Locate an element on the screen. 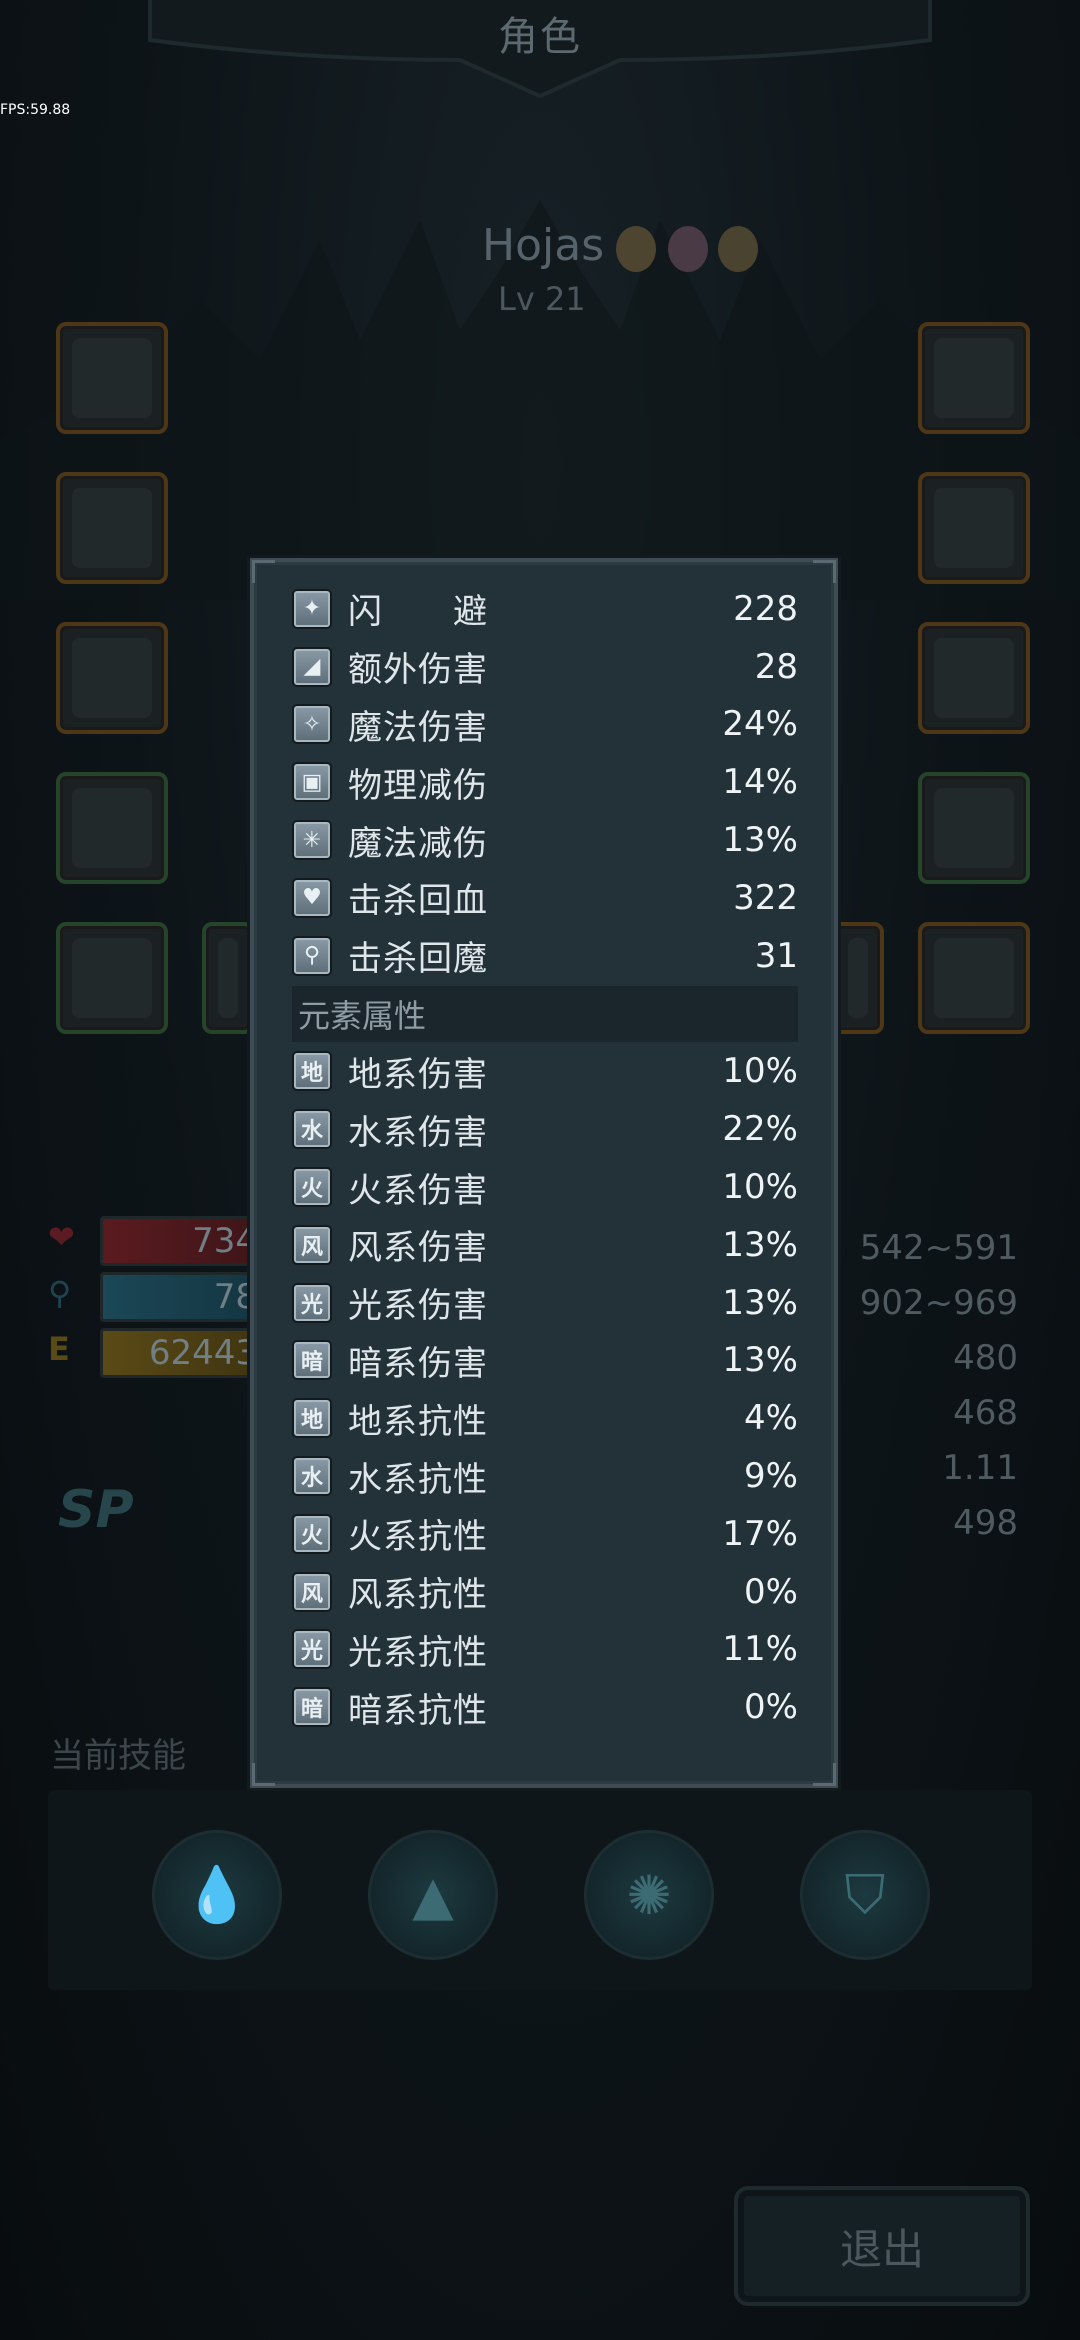 Image resolution: width=1080 pixels, height=2340 pixels. stat-label: 击杀回魔 is located at coordinates (418, 959).